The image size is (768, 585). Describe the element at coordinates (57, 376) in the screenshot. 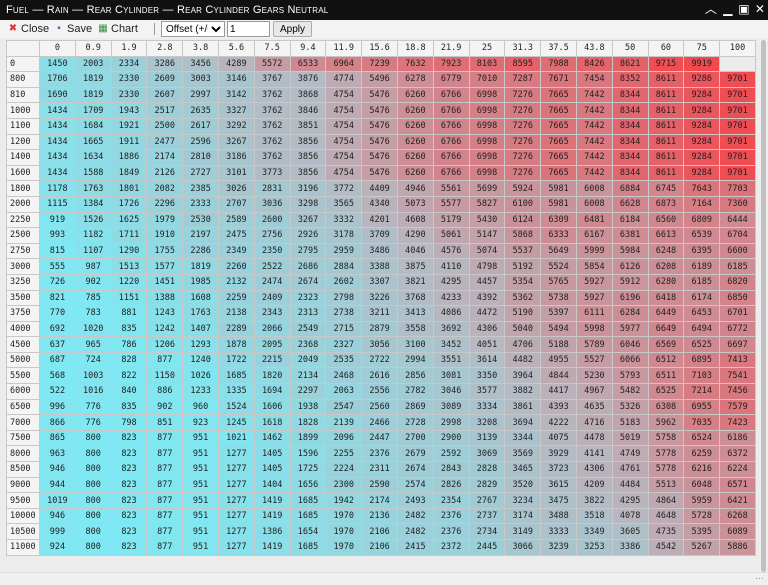

I see `table-cell: 568` at that location.